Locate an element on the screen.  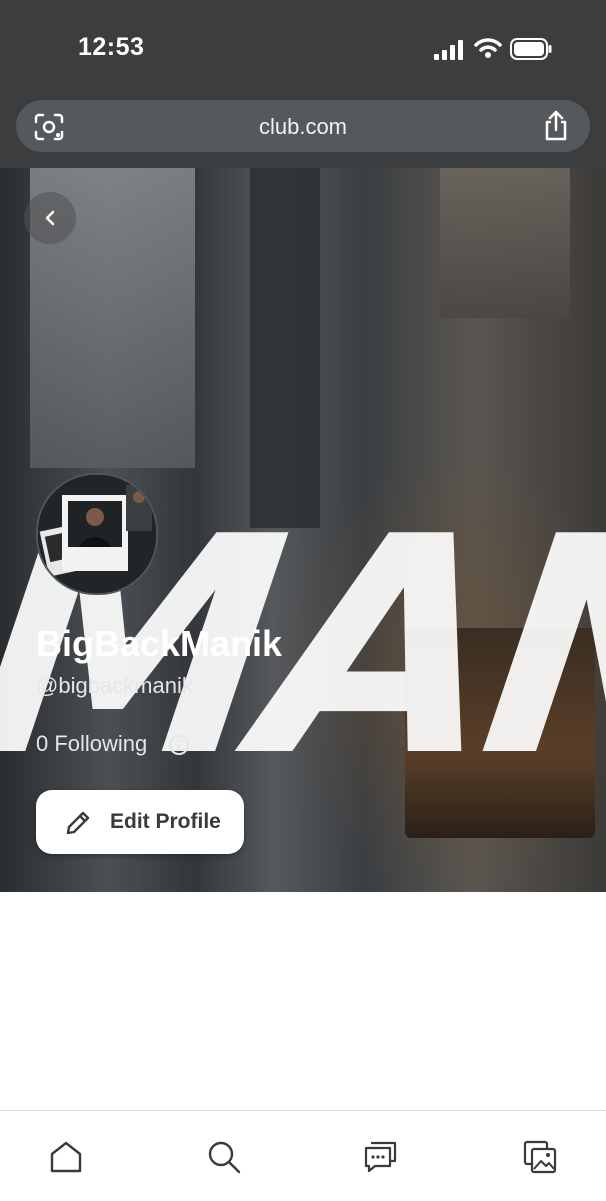
username-handle: @bigbackmanik is located at coordinates (114, 685).